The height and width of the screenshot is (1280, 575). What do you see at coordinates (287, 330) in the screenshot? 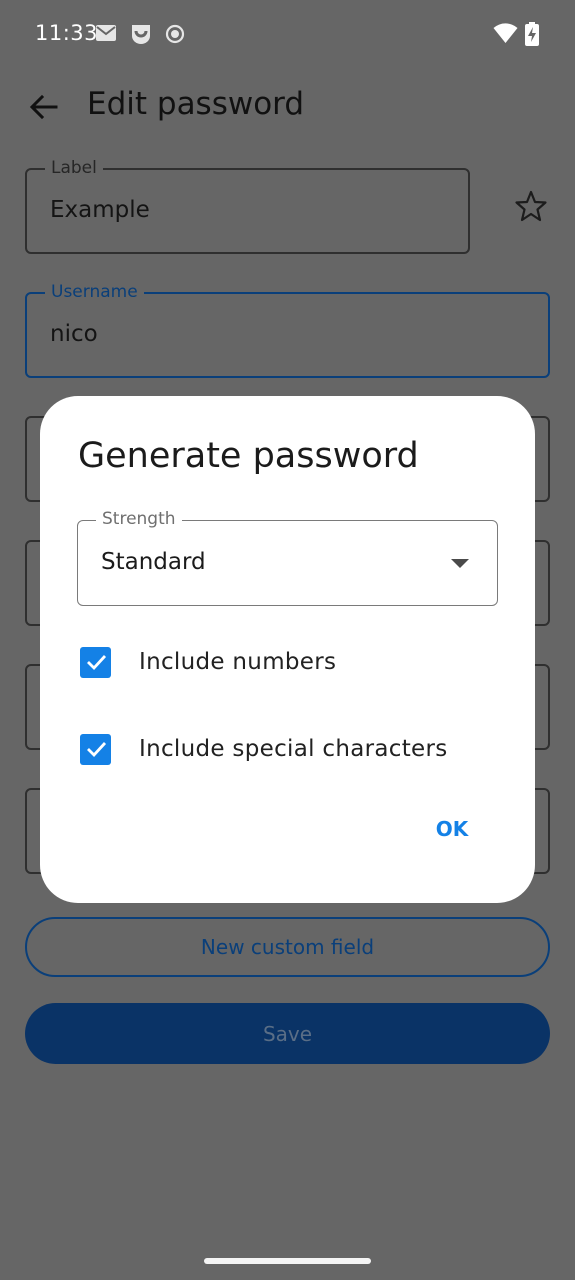
I see `username-field: Username nico` at bounding box center [287, 330].